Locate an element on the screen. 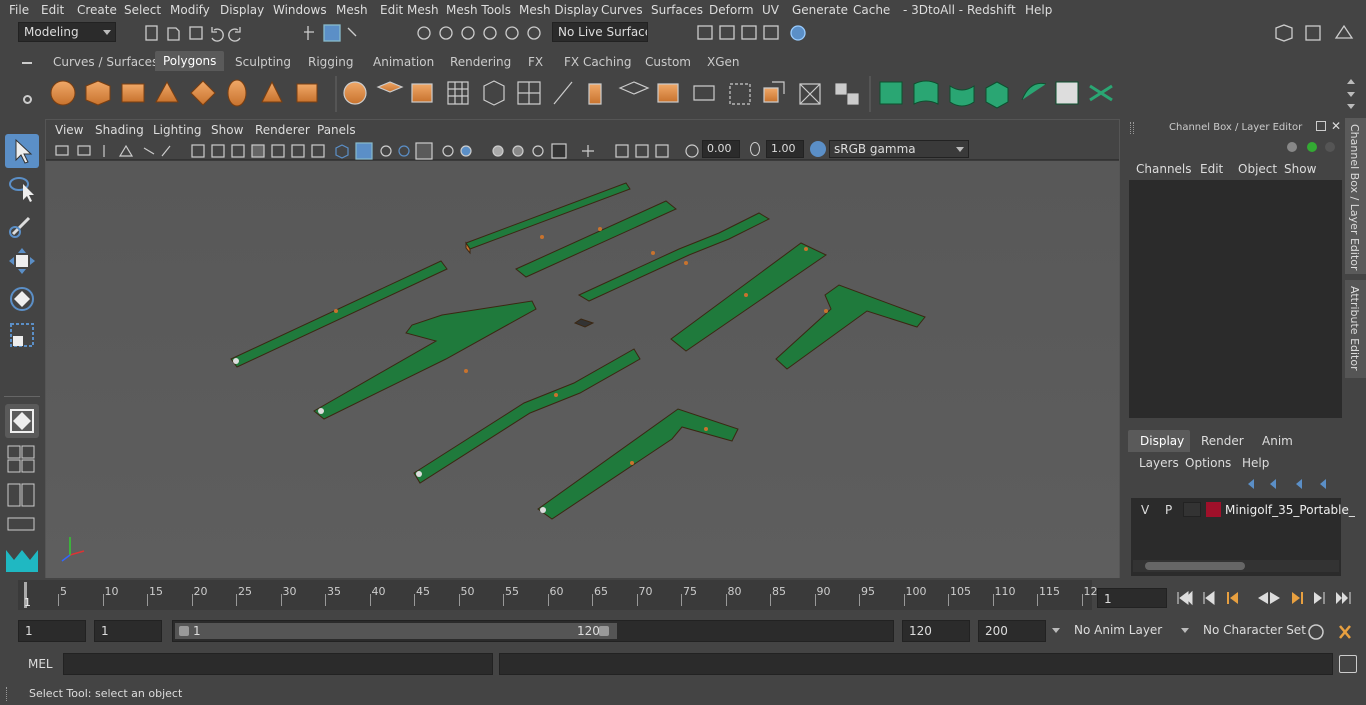  menu-3dtoall: - 3DtoAll - is located at coordinates (933, 10).